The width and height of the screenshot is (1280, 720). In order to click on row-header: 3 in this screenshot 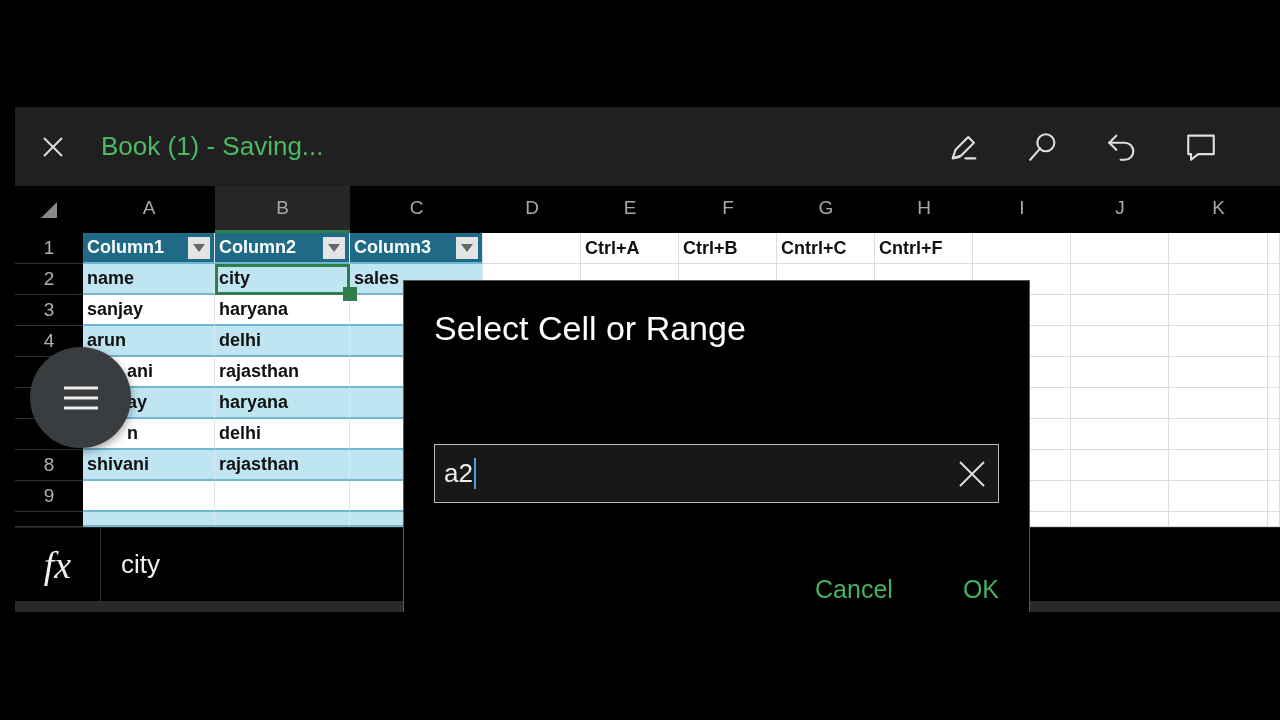, I will do `click(49, 310)`.